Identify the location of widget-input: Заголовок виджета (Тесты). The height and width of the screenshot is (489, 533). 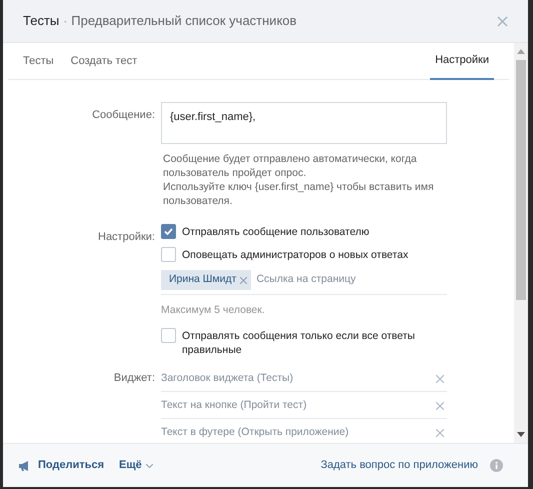
(304, 378).